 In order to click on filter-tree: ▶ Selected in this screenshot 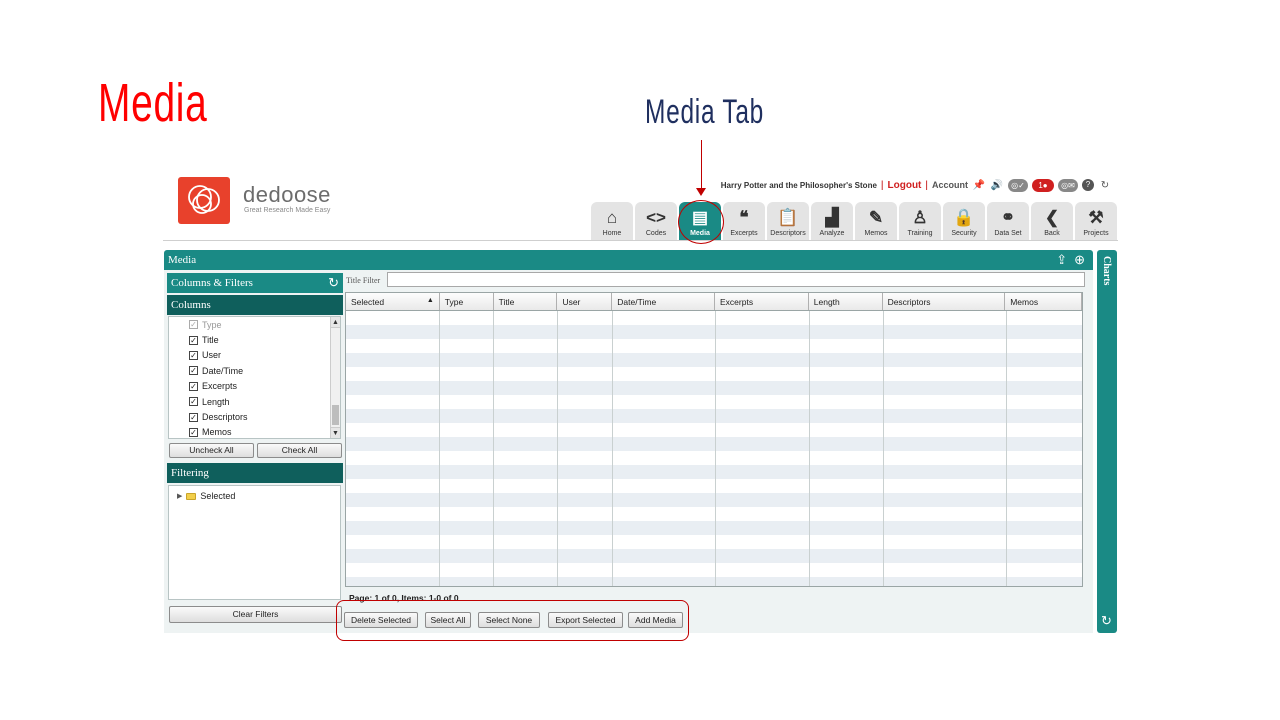, I will do `click(254, 542)`.